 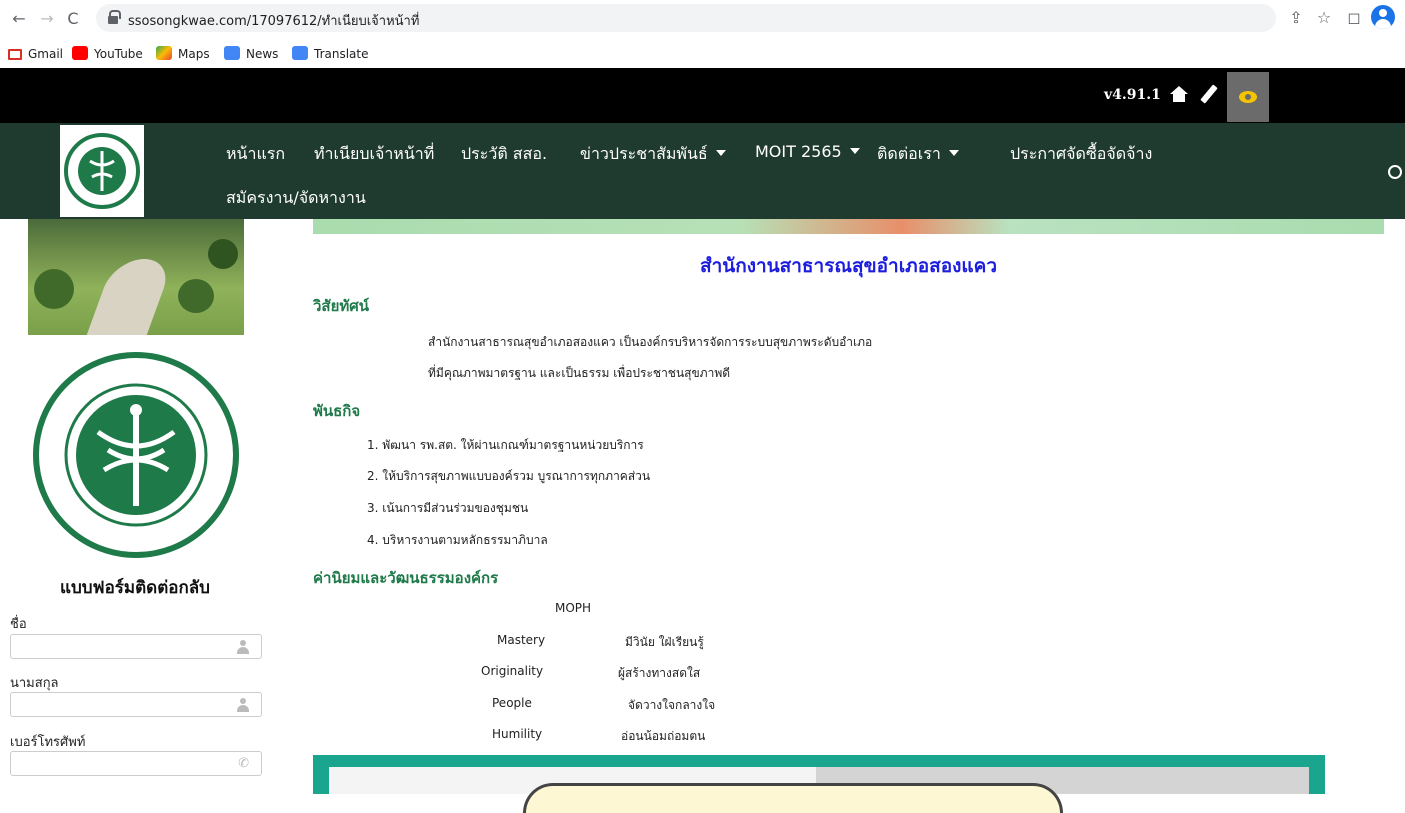 What do you see at coordinates (337, 411) in the screenshot?
I see `mission-heading: พันธกิจ` at bounding box center [337, 411].